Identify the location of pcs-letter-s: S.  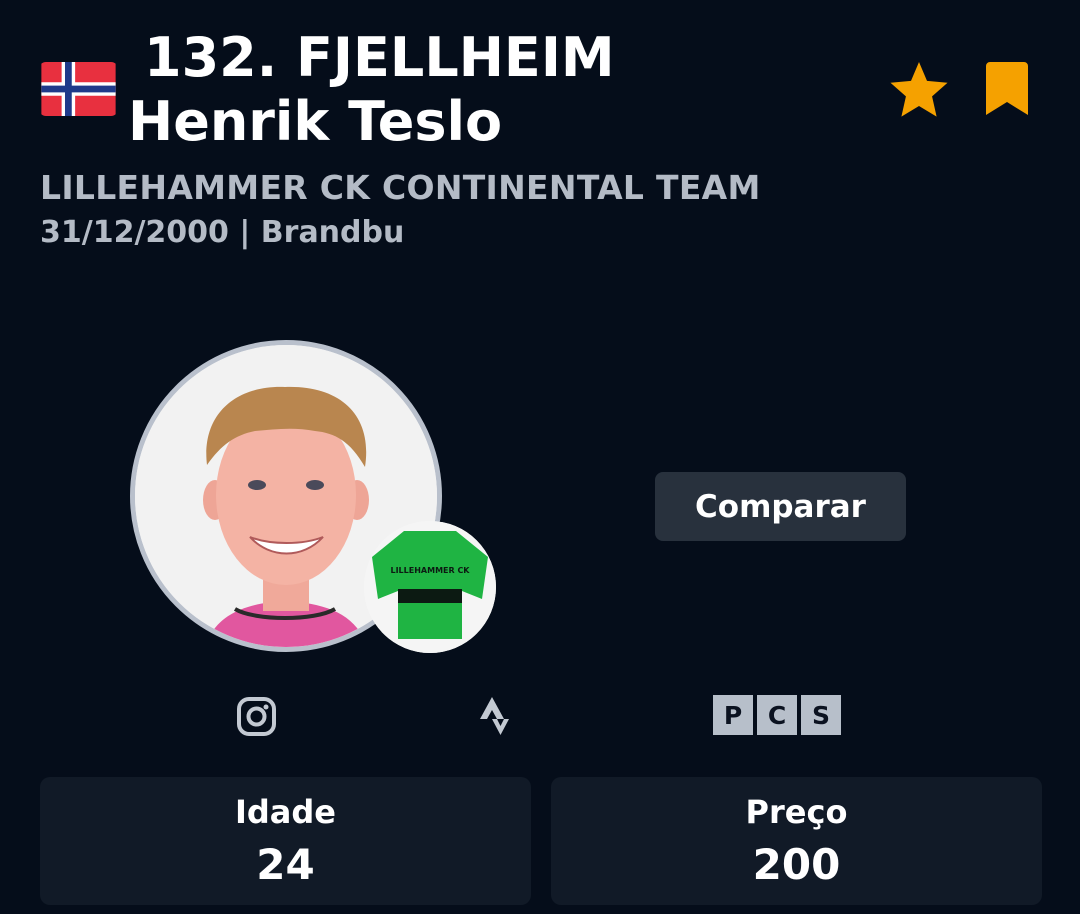
(821, 715).